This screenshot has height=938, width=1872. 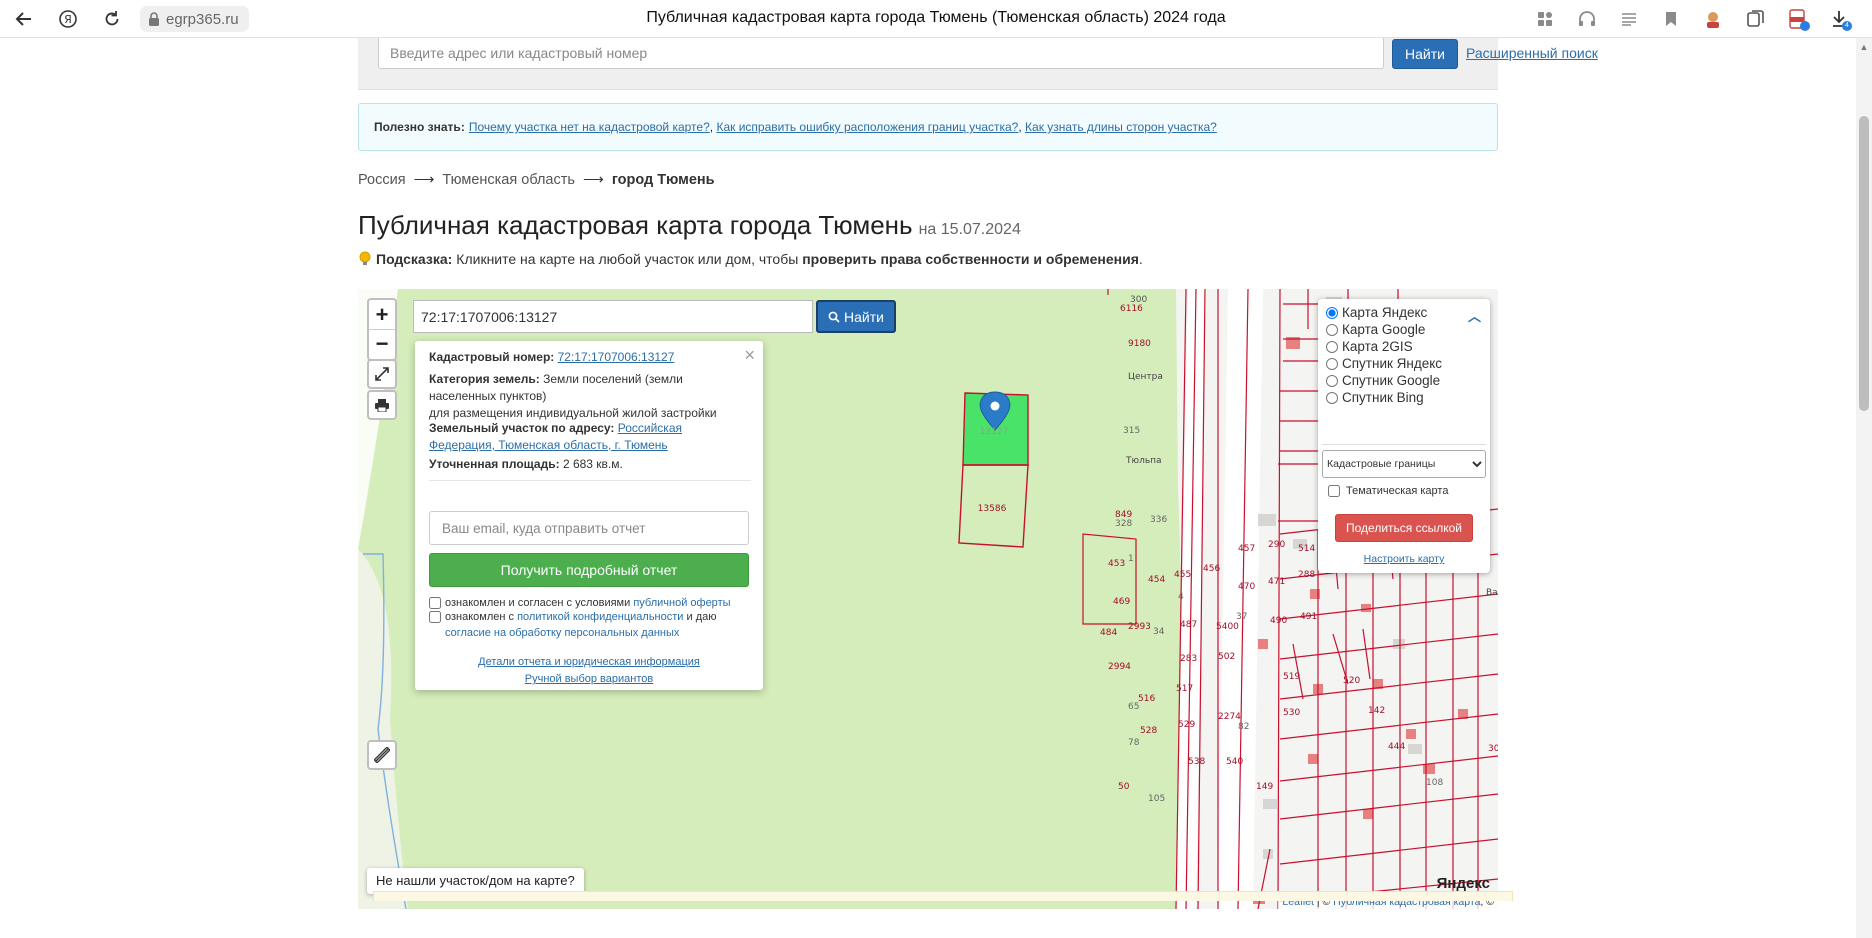 What do you see at coordinates (1474, 315) in the screenshot?
I see `chevron-up-icon: ︿` at bounding box center [1474, 315].